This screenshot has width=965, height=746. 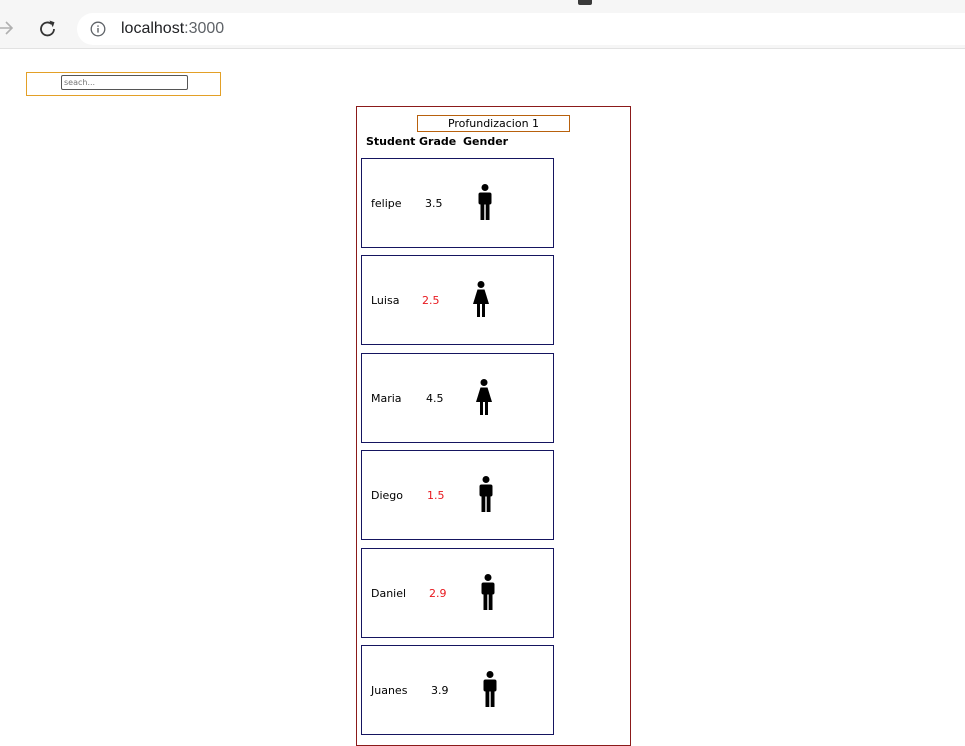 I want to click on search-container, so click(x=123, y=84).